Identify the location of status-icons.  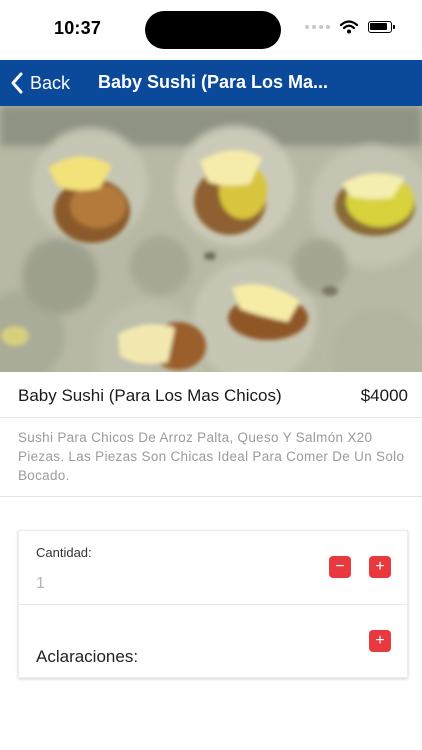
(350, 27).